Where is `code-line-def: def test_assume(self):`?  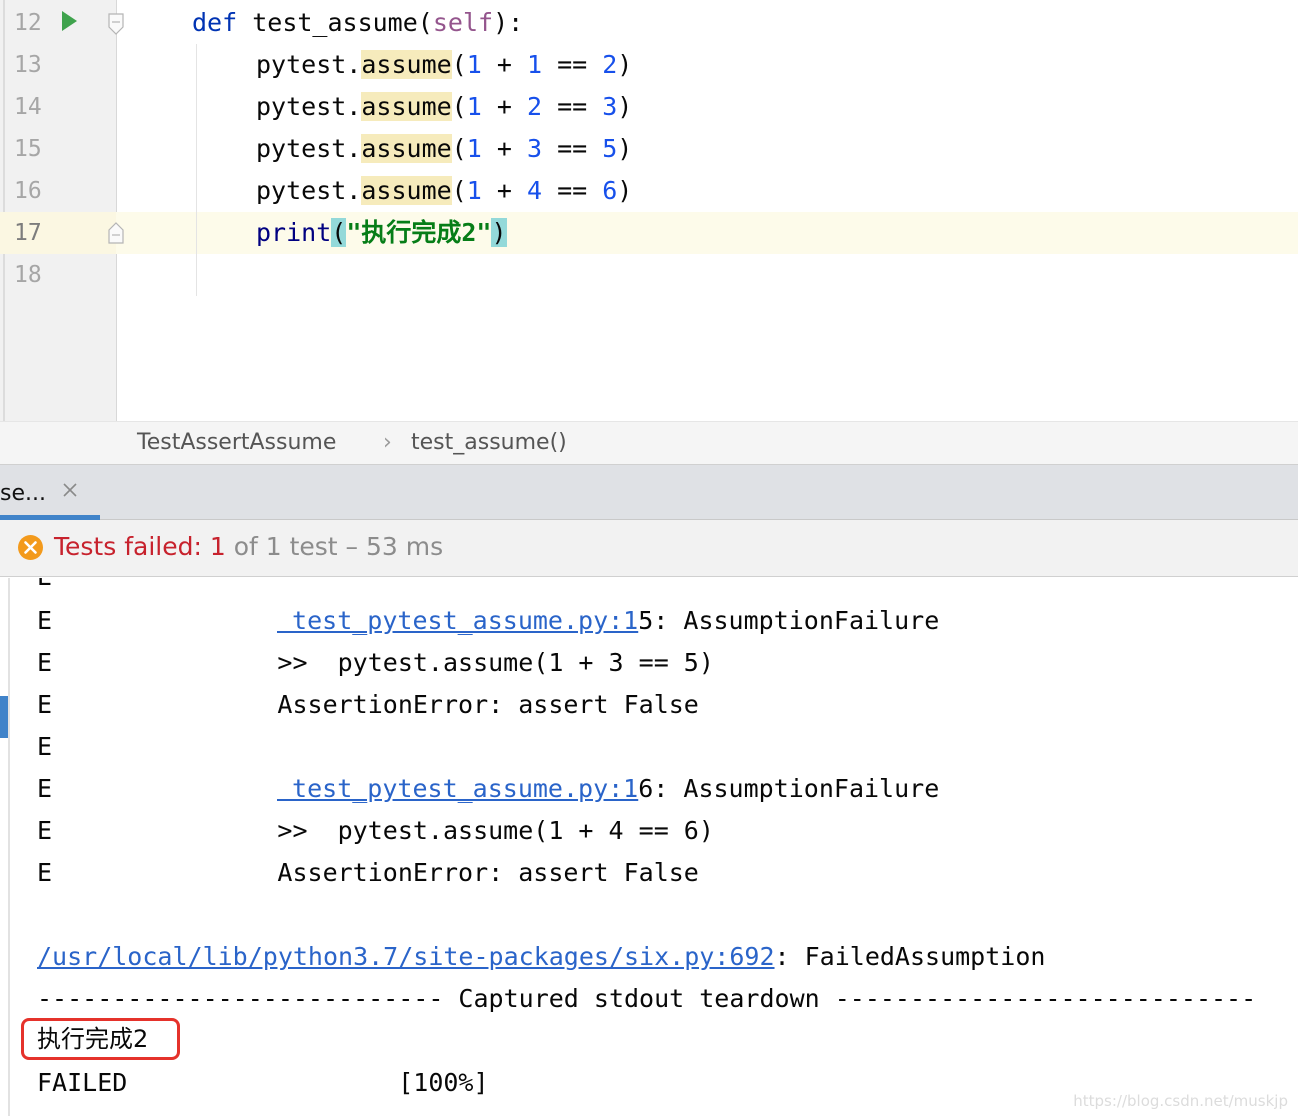 code-line-def: def test_assume(self): is located at coordinates (357, 23).